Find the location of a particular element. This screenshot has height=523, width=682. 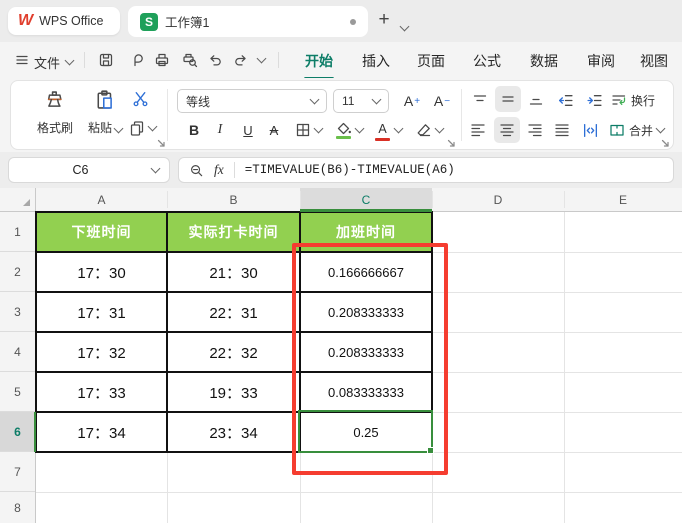

distributed-align-button is located at coordinates (590, 130).